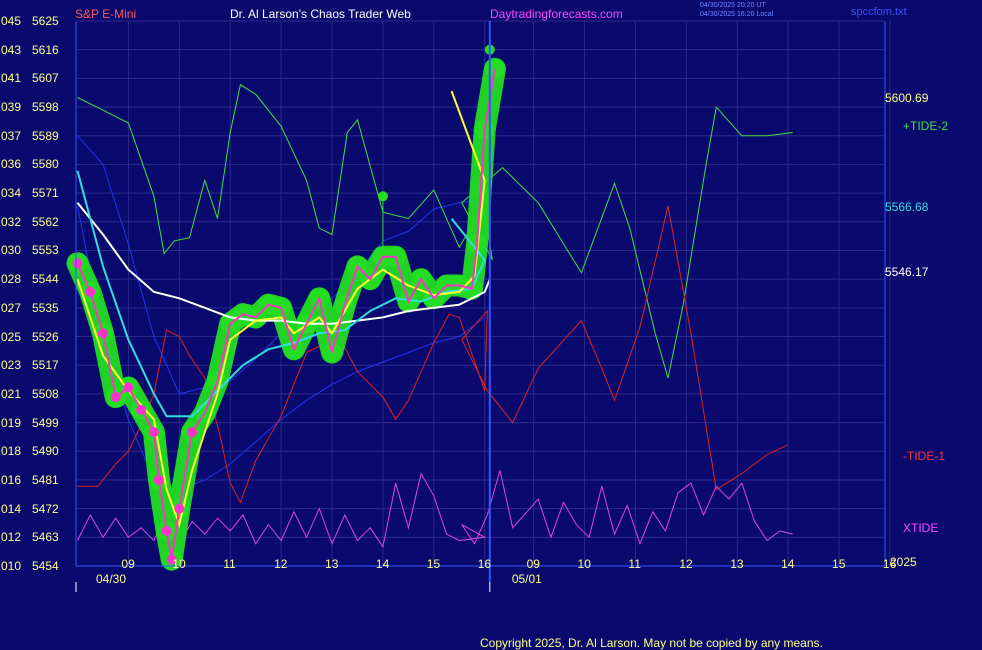  Describe the element at coordinates (11, 566) in the screenshot. I see `y-tick-code: 010` at that location.